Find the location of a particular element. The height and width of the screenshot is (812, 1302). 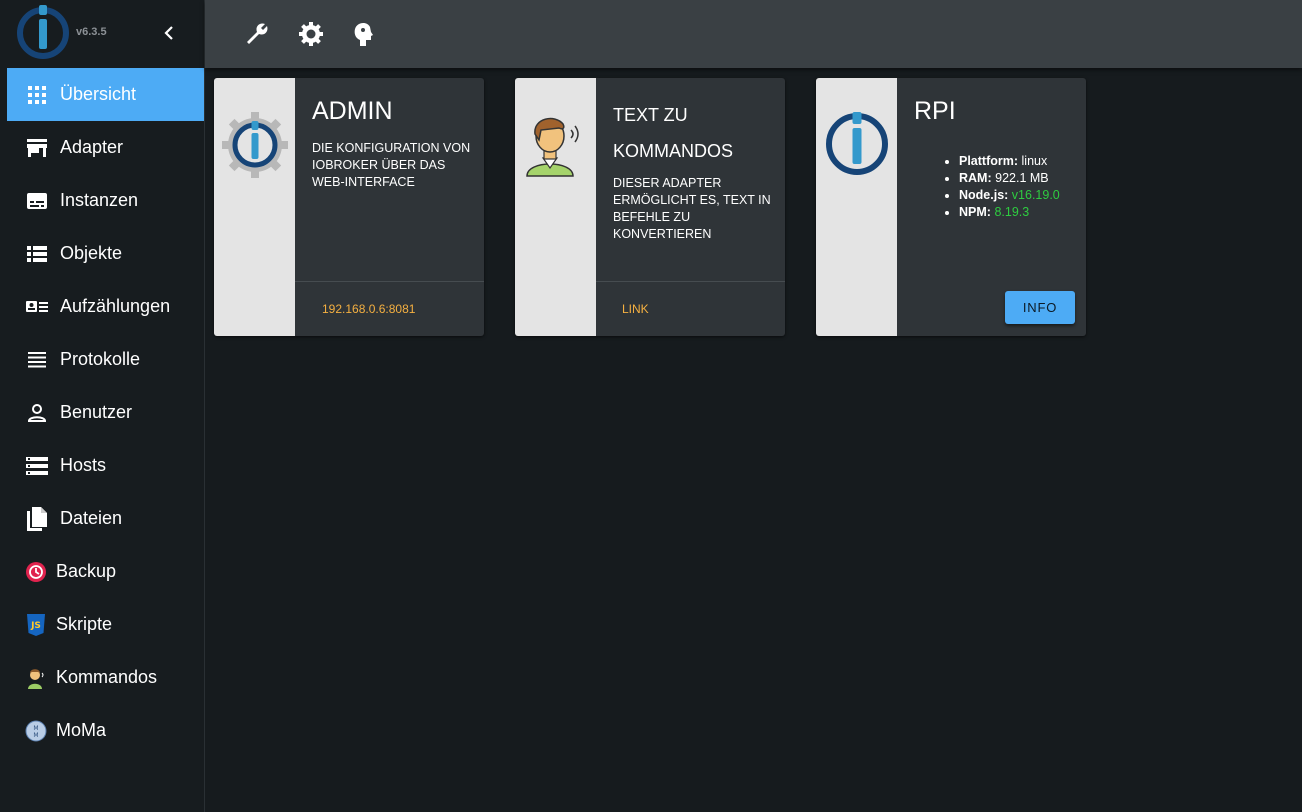

sidebar-item-protokolle: Protokolle is located at coordinates (102, 359).